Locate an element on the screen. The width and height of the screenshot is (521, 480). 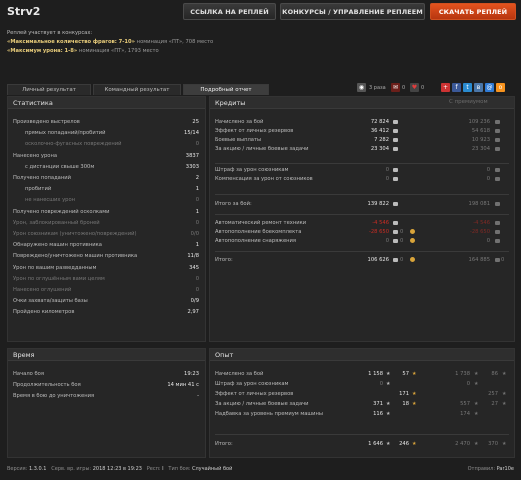
views-count: 3 раза is located at coordinates (377, 88).